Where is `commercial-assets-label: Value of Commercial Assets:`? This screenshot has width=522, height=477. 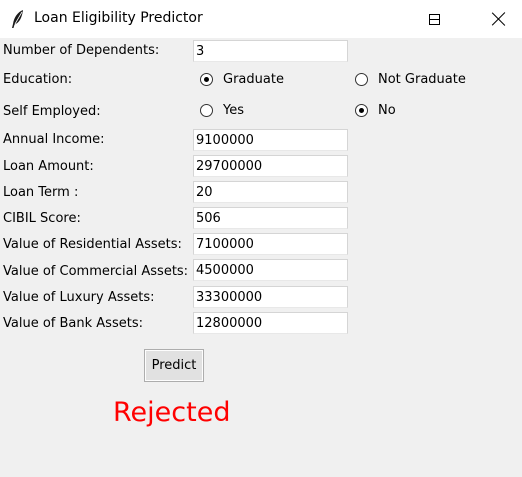 commercial-assets-label: Value of Commercial Assets: is located at coordinates (96, 271).